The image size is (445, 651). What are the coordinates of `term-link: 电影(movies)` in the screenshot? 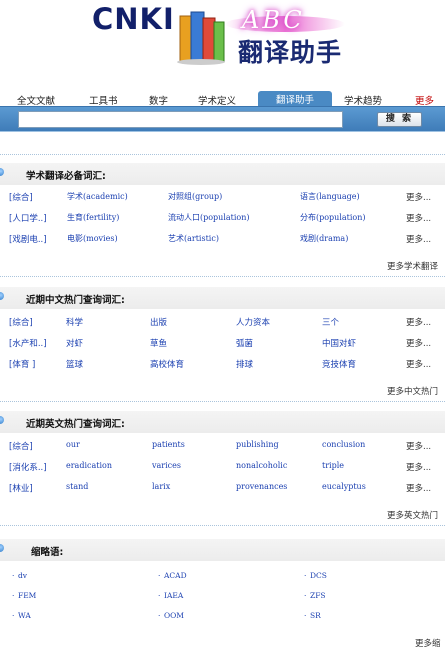 It's located at (92, 238).